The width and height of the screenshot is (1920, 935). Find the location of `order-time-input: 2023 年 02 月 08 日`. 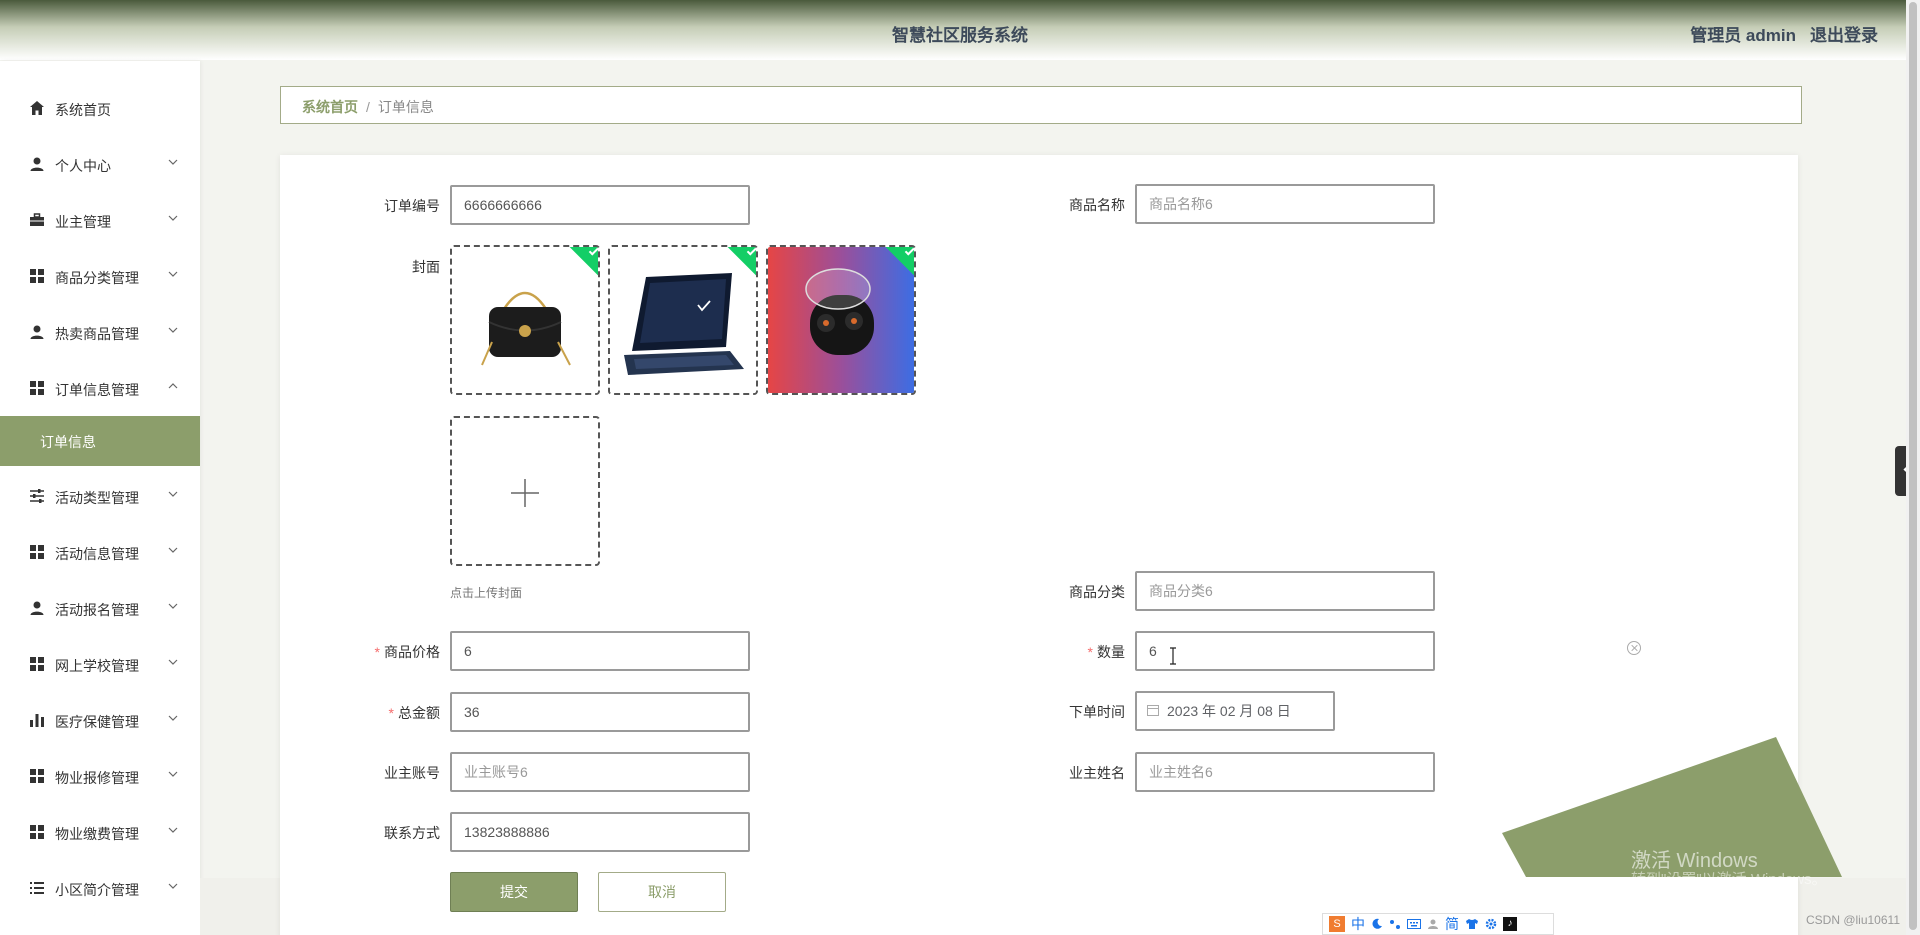

order-time-input: 2023 年 02 月 08 日 is located at coordinates (1235, 711).